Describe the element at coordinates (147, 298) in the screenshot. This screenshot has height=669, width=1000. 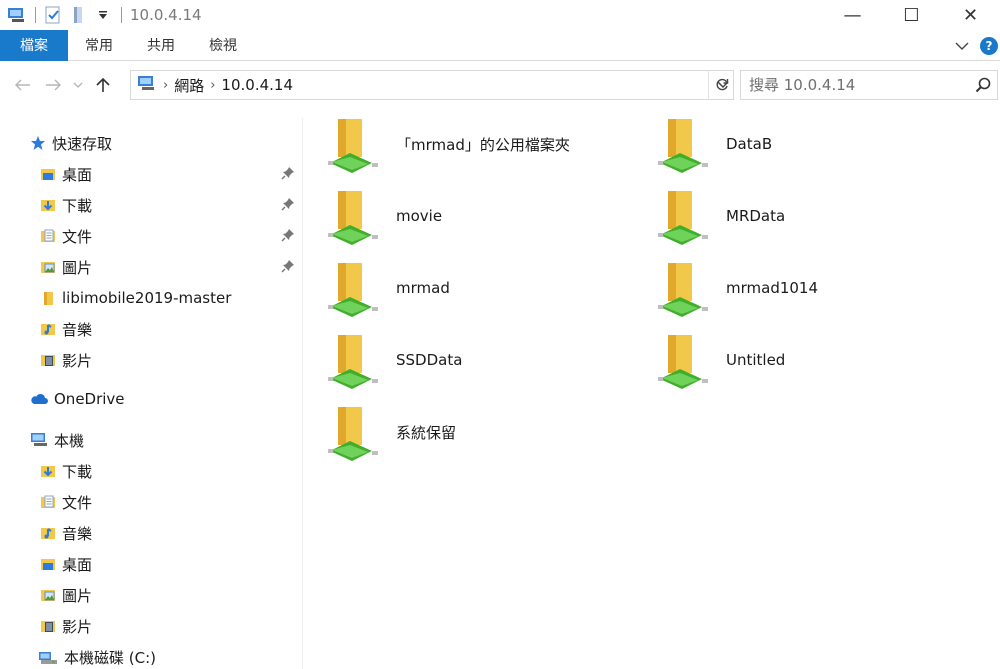
I see `nav-label: libimobile2019-master` at that location.